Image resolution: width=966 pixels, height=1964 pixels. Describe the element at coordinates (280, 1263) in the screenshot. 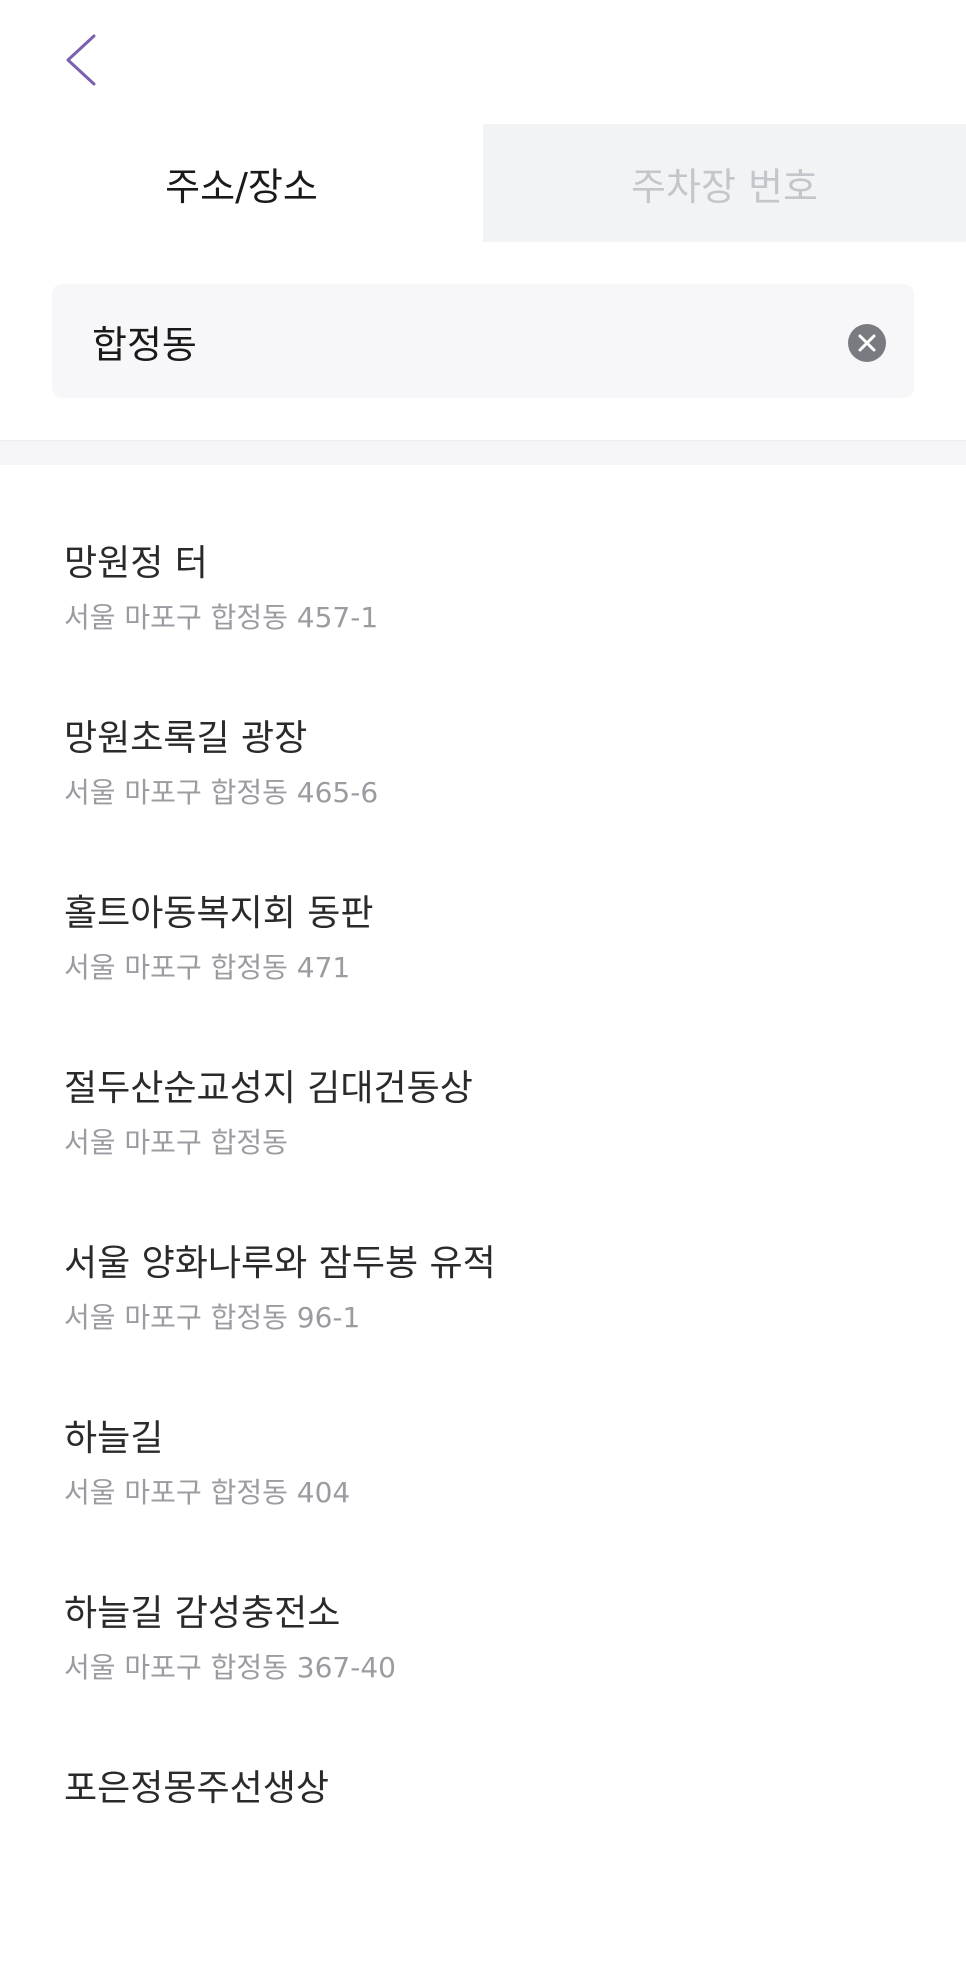

I see `result-name: 서울 양화나루와 잠두봉 유적` at that location.